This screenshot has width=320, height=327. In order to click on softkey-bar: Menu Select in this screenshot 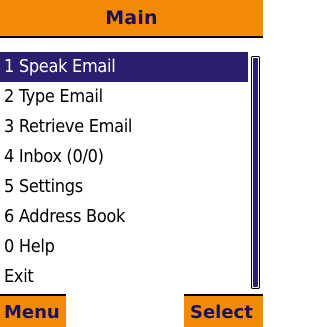, I will do `click(131, 310)`.